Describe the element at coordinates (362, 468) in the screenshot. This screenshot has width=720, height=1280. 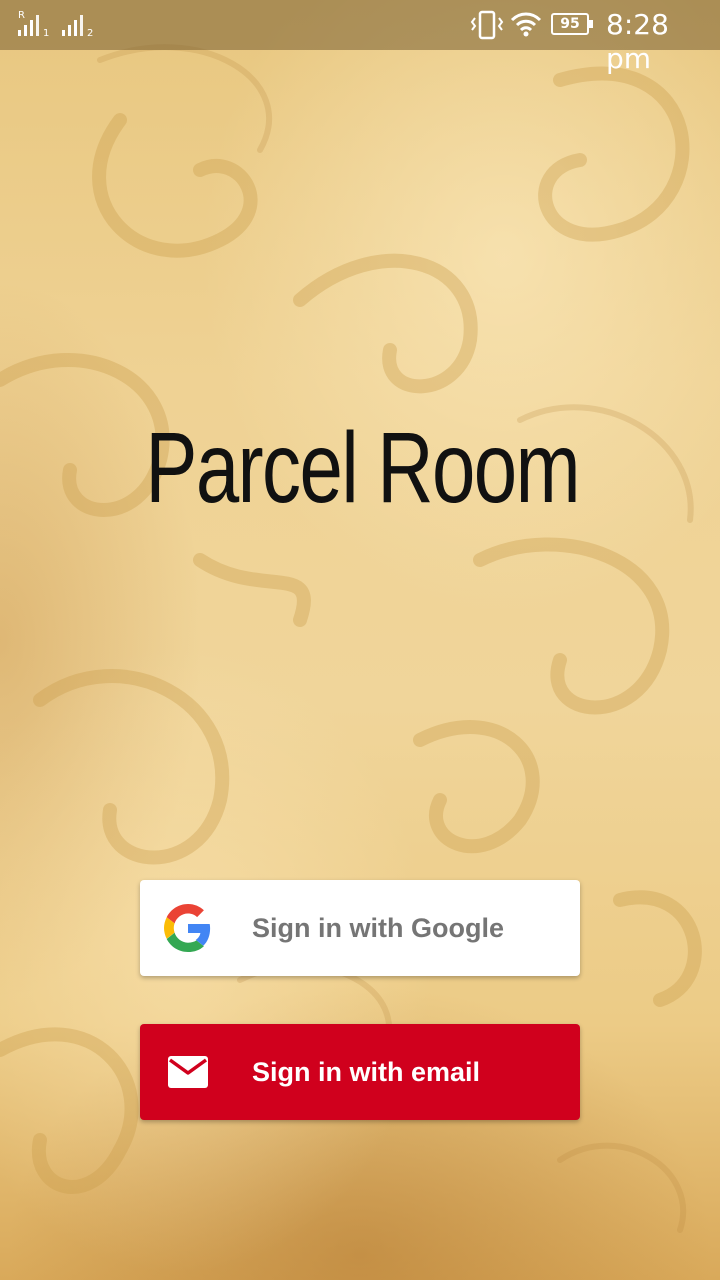
I see `app-title: Parcel Room` at that location.